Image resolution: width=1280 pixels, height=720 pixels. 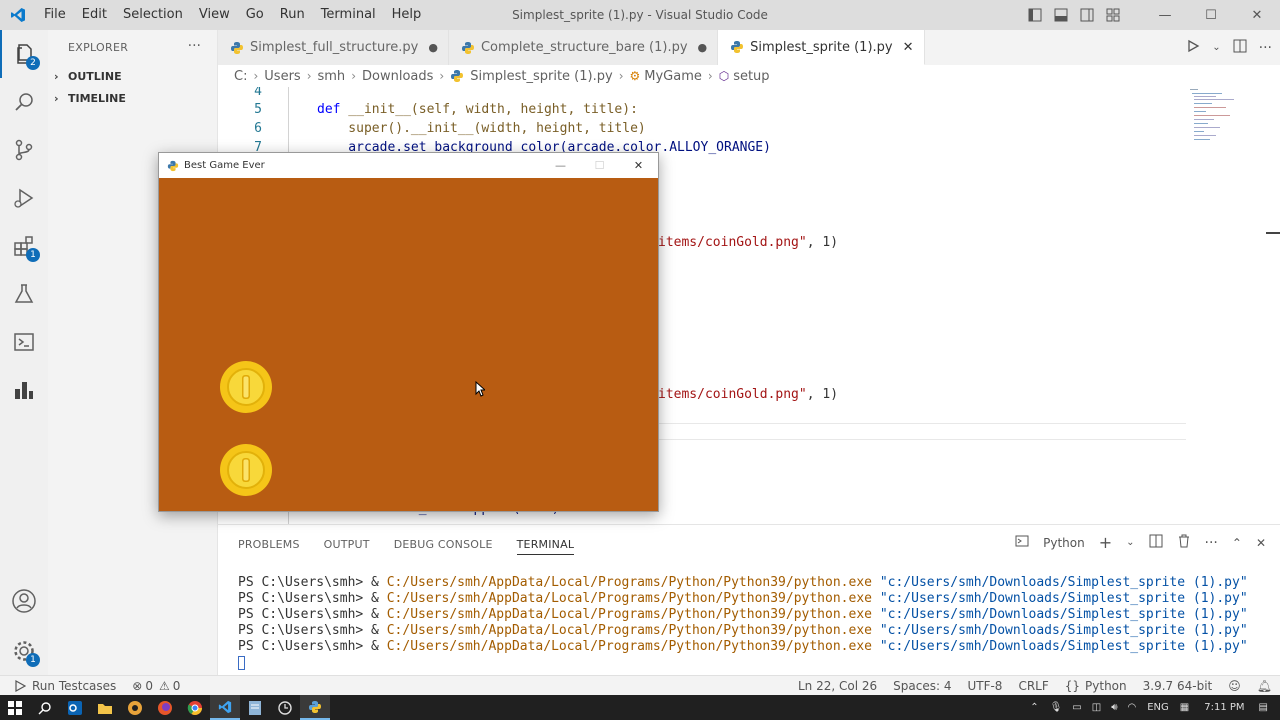 What do you see at coordinates (751, 76) in the screenshot?
I see `breadcrumb-item: setup` at bounding box center [751, 76].